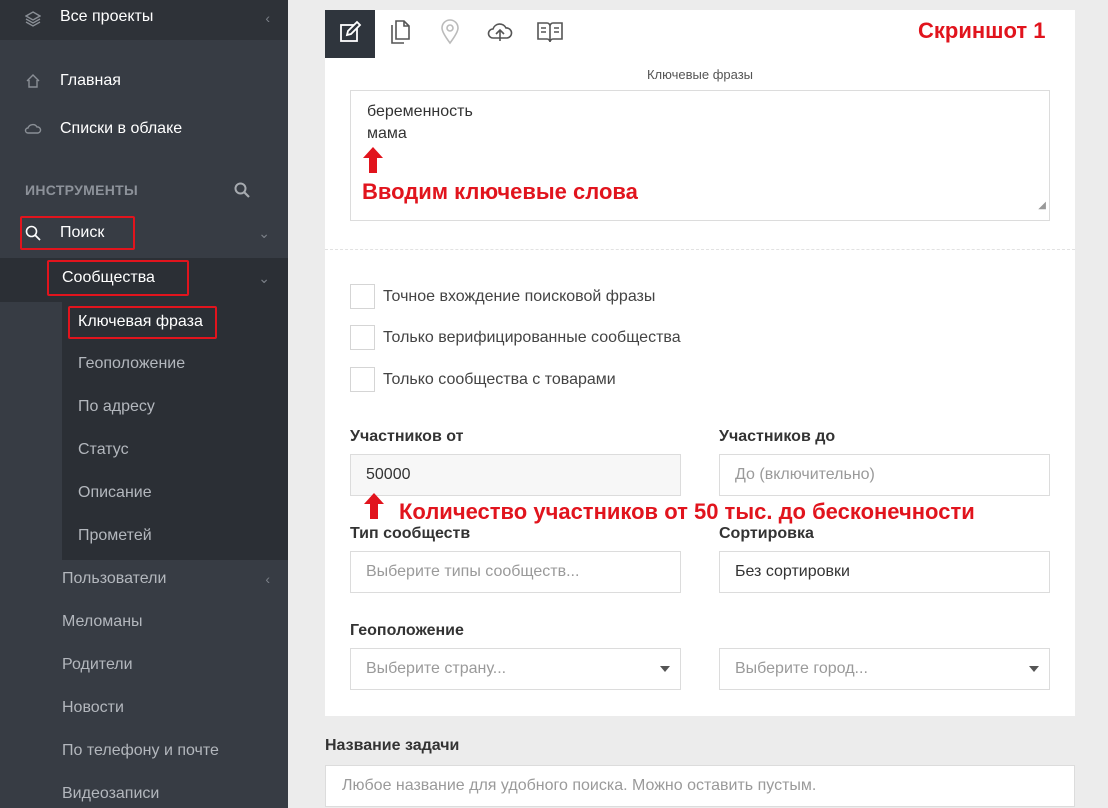 The image size is (1108, 808). What do you see at coordinates (115, 493) in the screenshot?
I see `sidebar-subitem-description: Описание` at bounding box center [115, 493].